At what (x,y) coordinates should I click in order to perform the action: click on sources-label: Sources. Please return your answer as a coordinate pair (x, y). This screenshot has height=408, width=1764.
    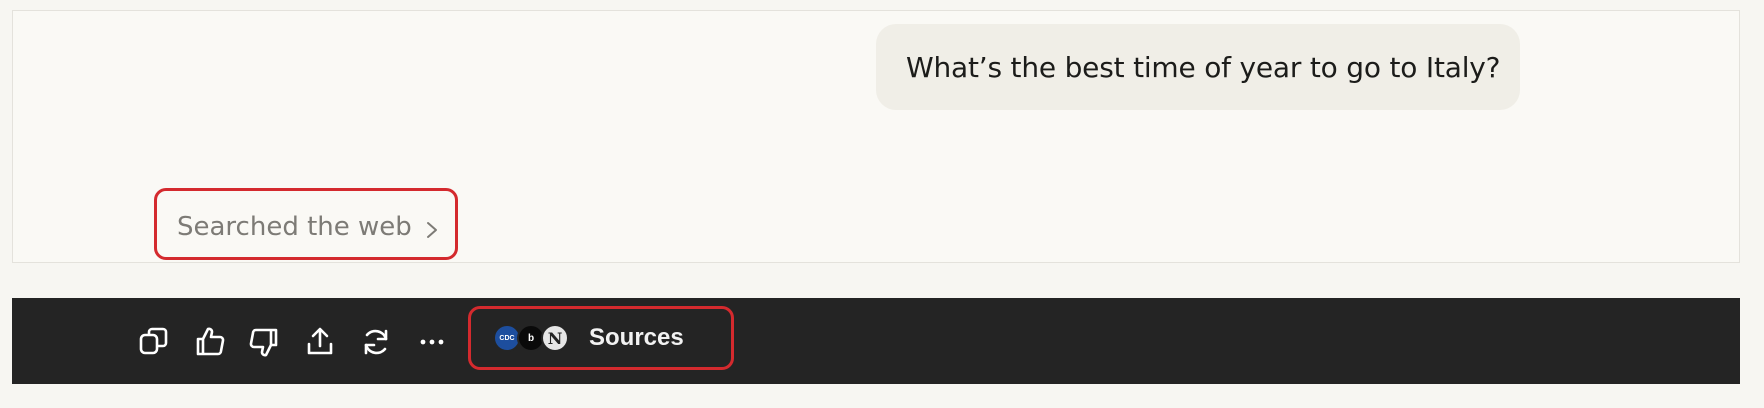
    Looking at the image, I should click on (636, 337).